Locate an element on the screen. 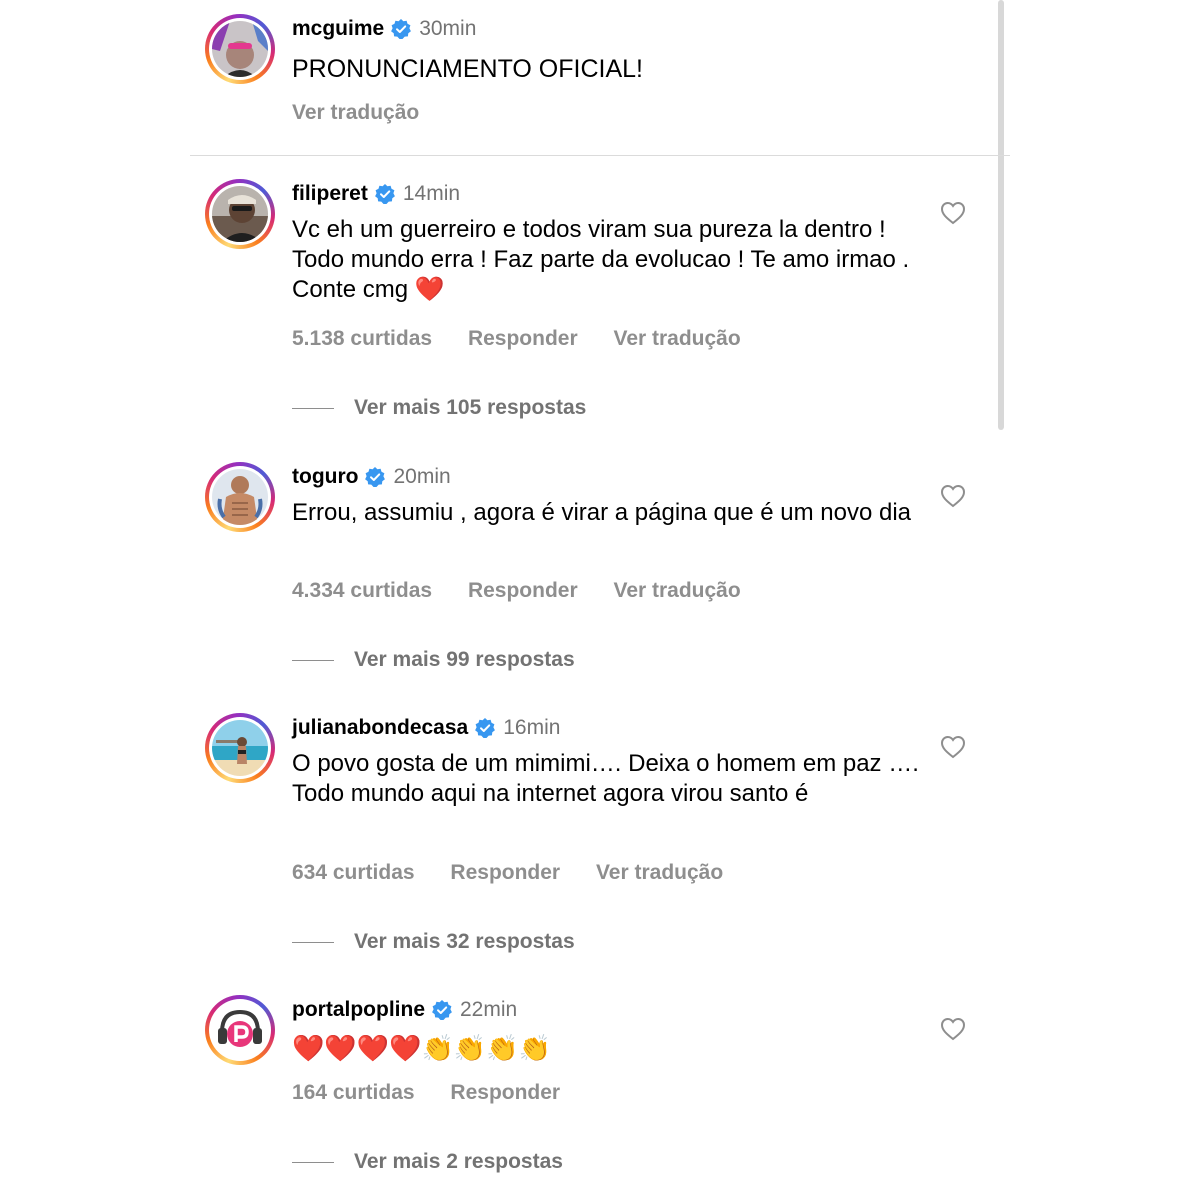 This screenshot has width=1200, height=1200. likes-count: 164 curtidas is located at coordinates (353, 1092).